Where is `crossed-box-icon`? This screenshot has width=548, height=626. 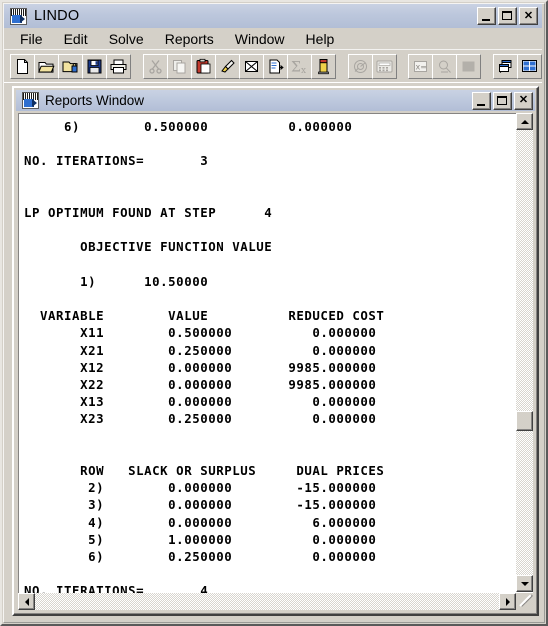 crossed-box-icon is located at coordinates (251, 66).